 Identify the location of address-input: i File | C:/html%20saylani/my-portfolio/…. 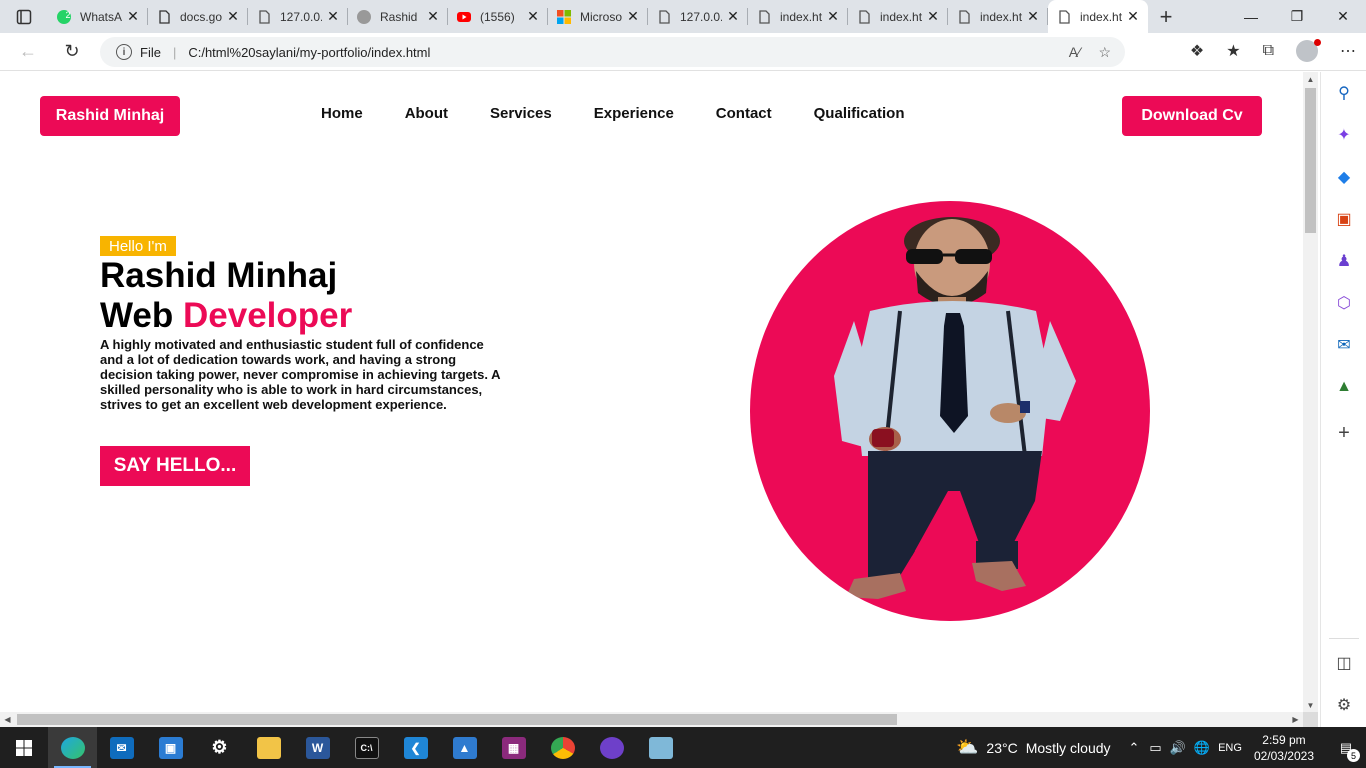
(612, 52).